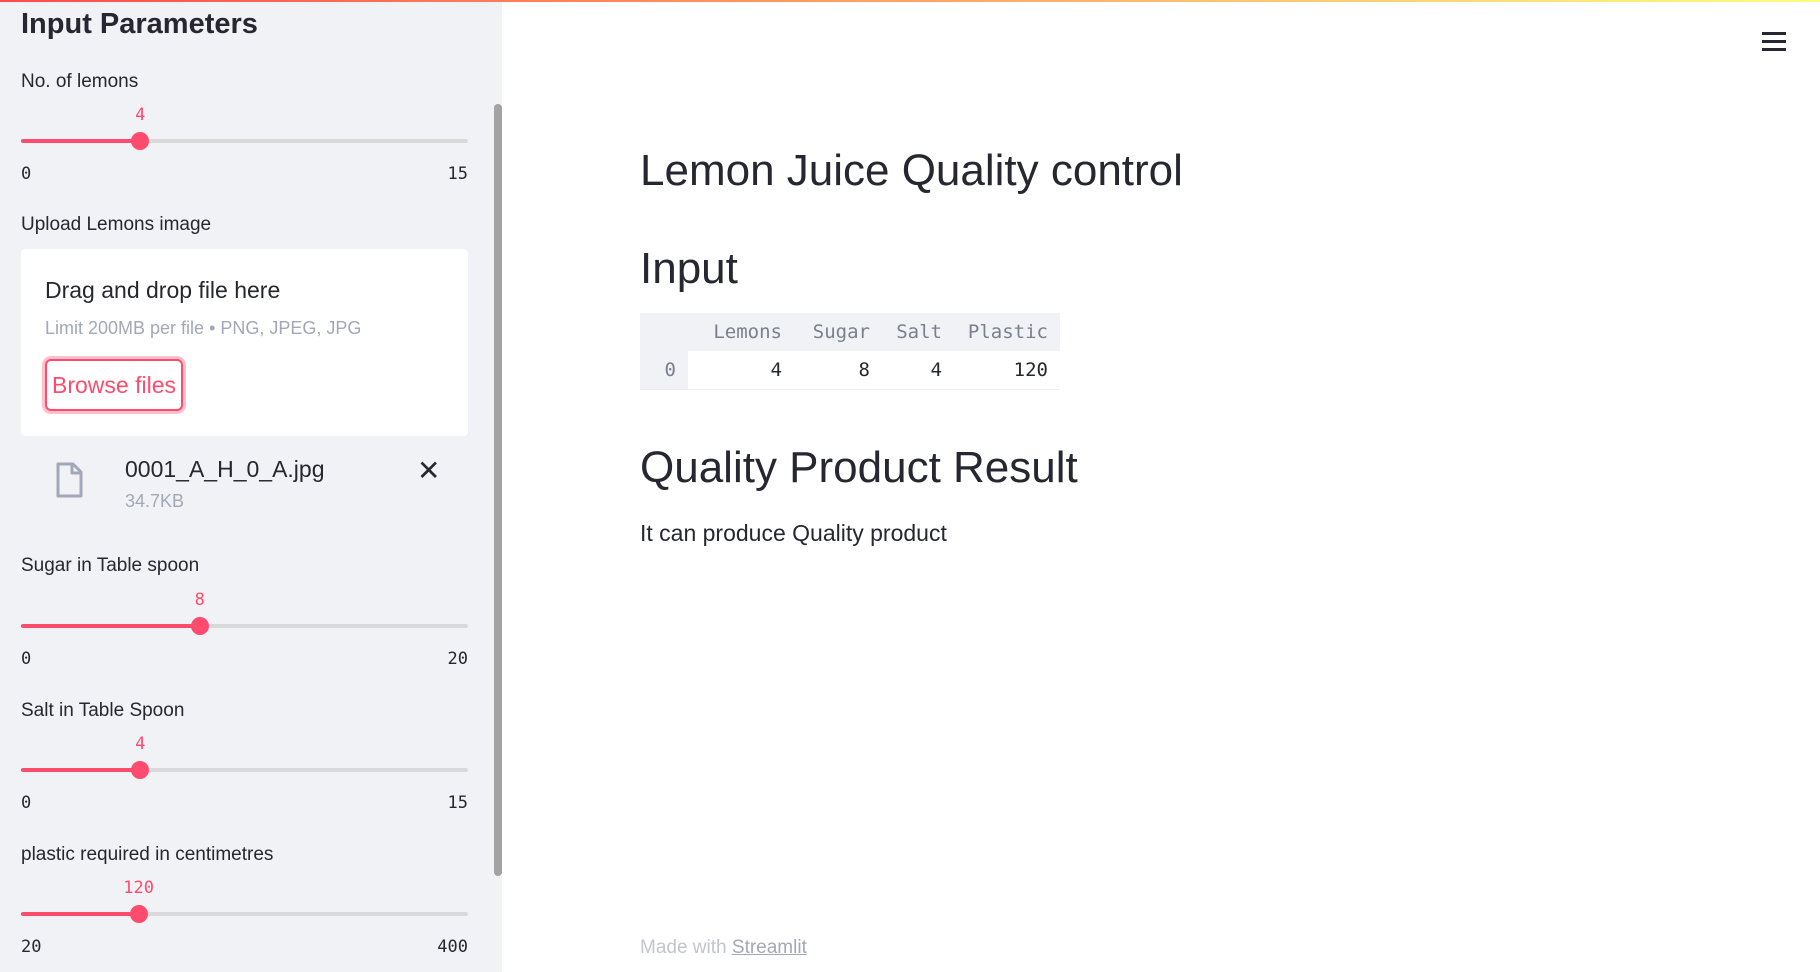 This screenshot has height=972, width=1820. What do you see at coordinates (918, 332) in the screenshot?
I see `table-header-salt: Salt` at bounding box center [918, 332].